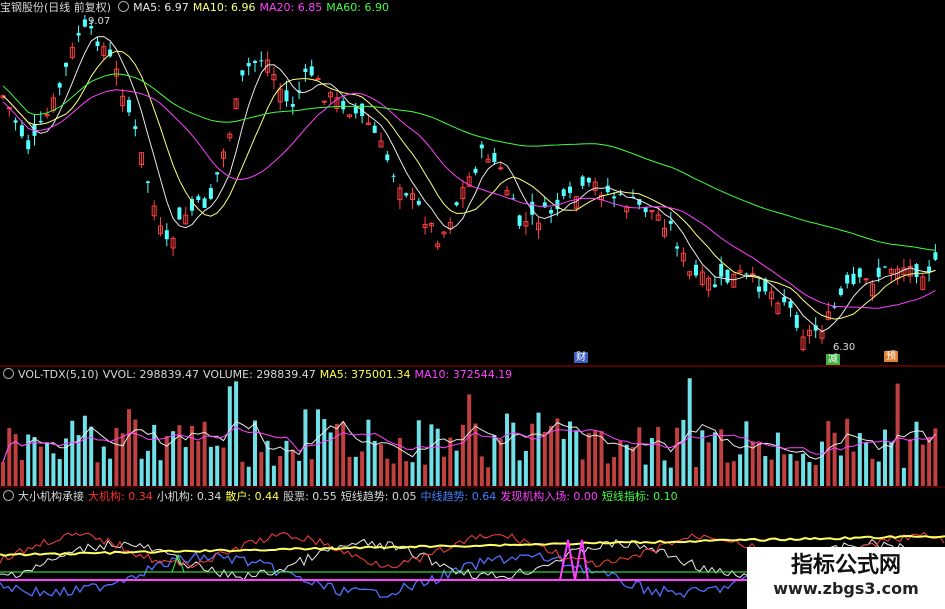  Describe the element at coordinates (581, 357) in the screenshot. I see `event-marker-finance: 财` at that location.